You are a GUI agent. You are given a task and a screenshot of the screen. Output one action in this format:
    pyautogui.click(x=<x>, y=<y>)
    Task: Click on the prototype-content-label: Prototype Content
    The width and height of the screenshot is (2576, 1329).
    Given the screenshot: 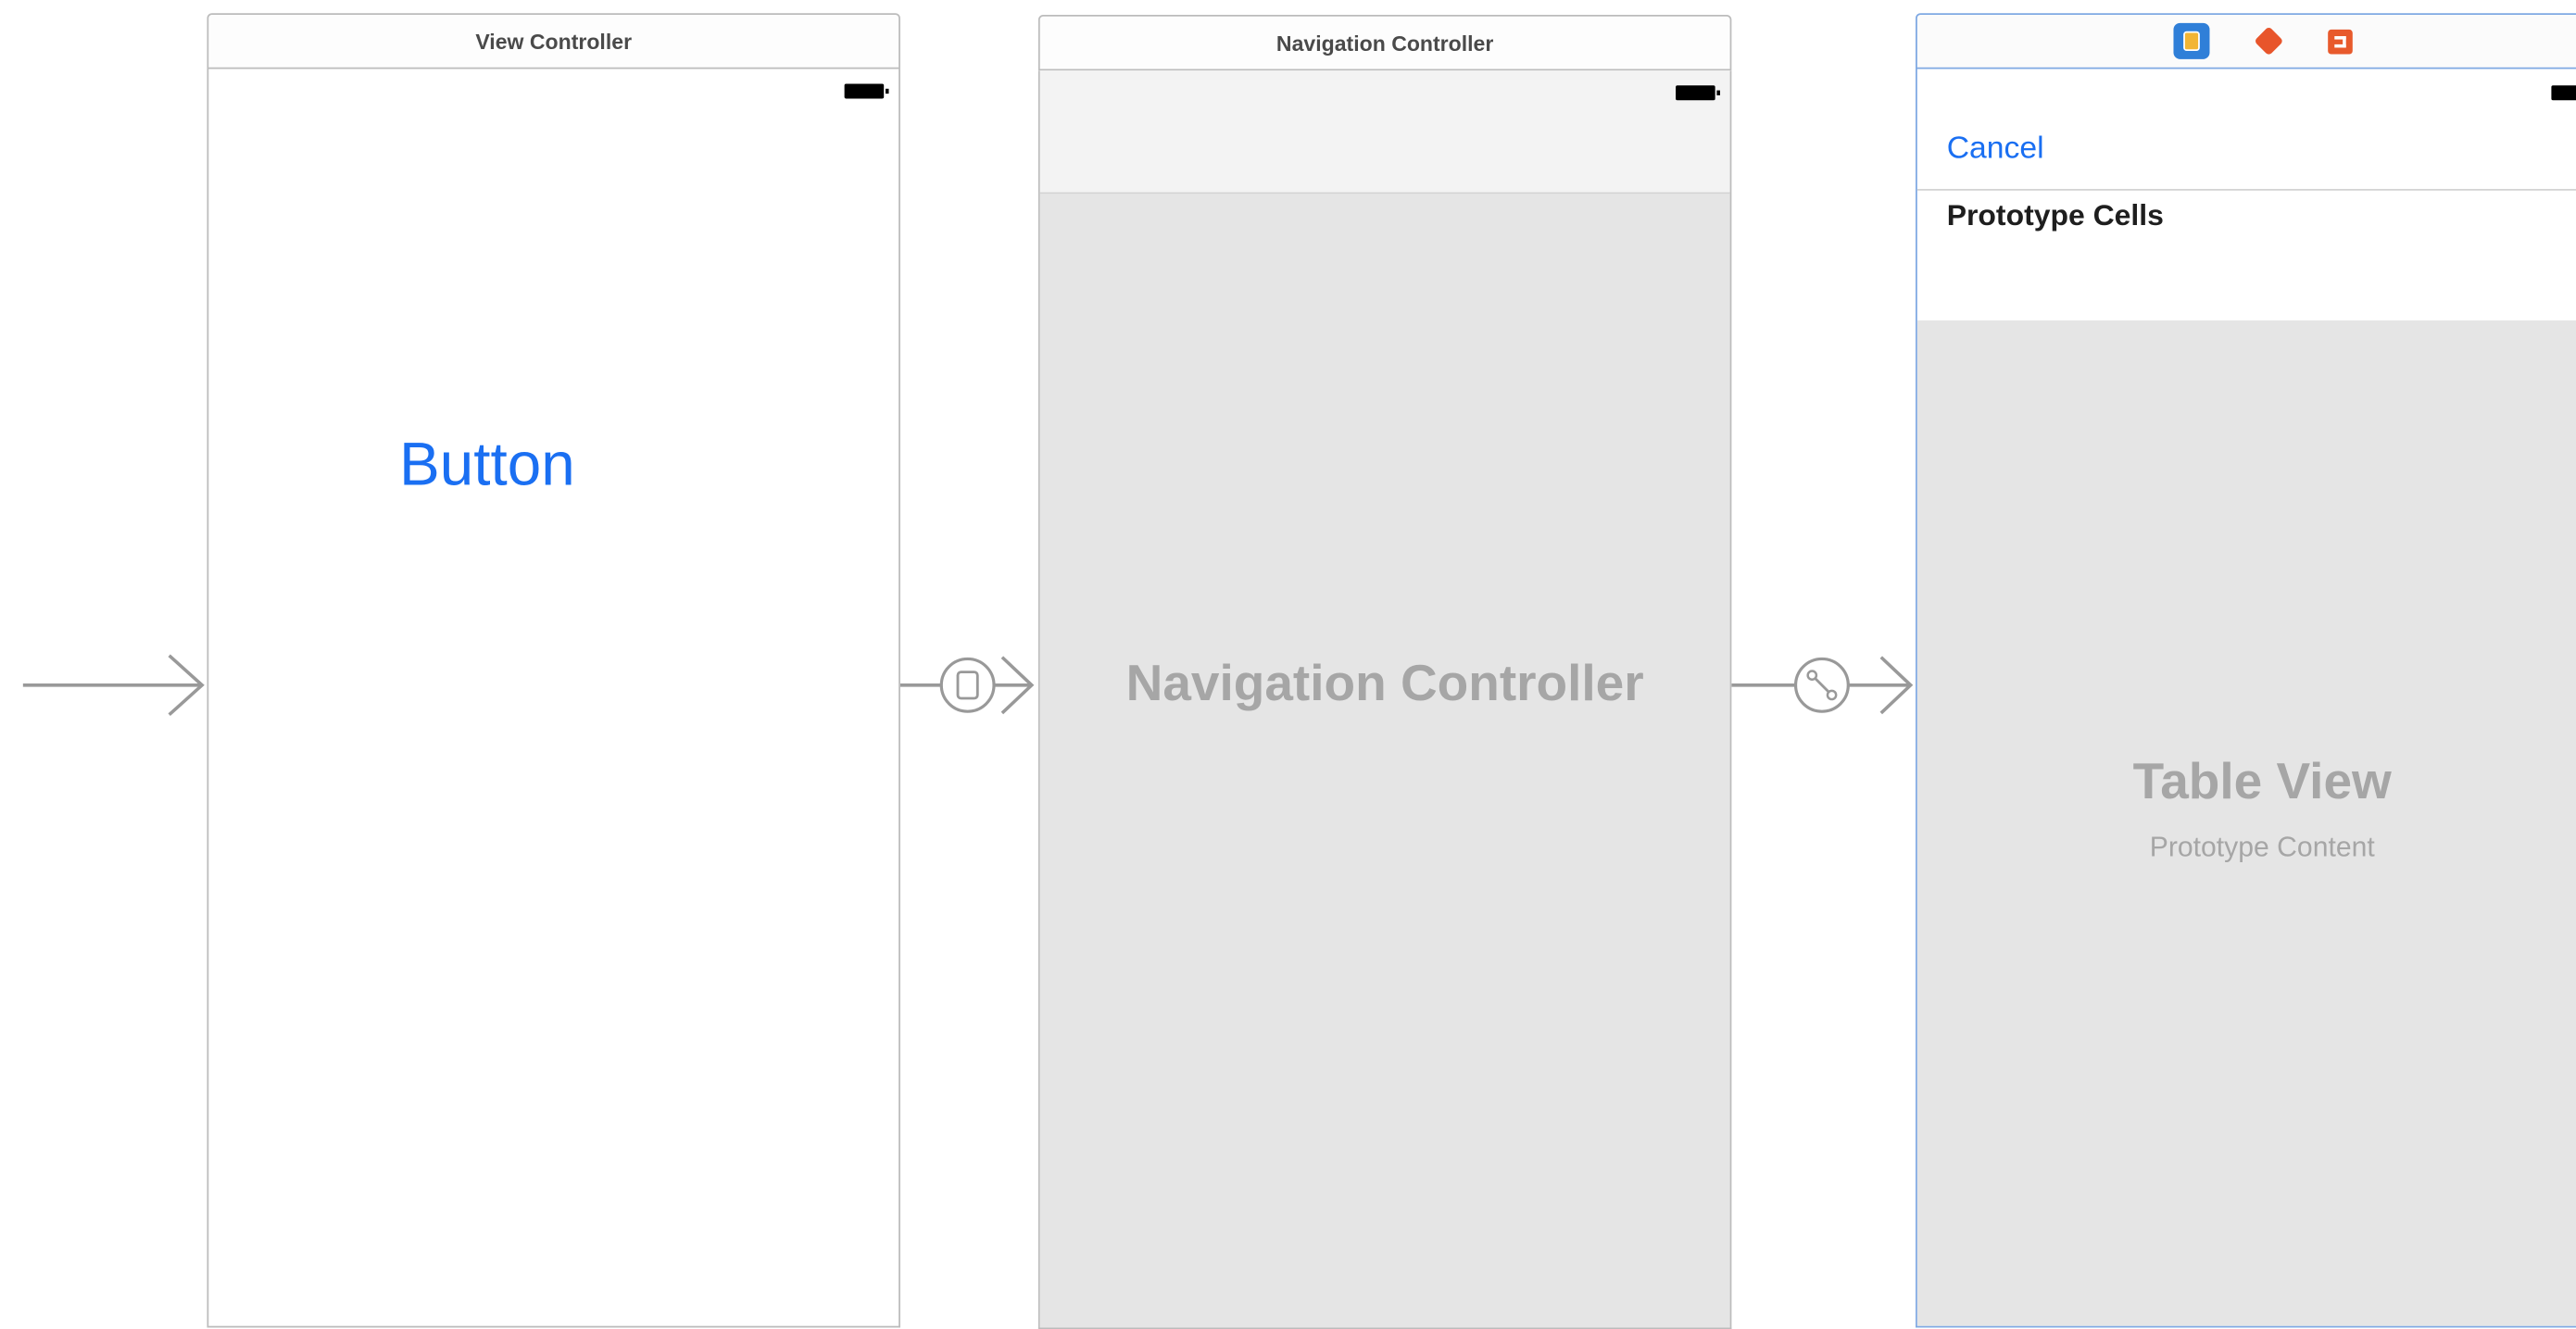 What is the action you would take?
    pyautogui.click(x=2262, y=847)
    